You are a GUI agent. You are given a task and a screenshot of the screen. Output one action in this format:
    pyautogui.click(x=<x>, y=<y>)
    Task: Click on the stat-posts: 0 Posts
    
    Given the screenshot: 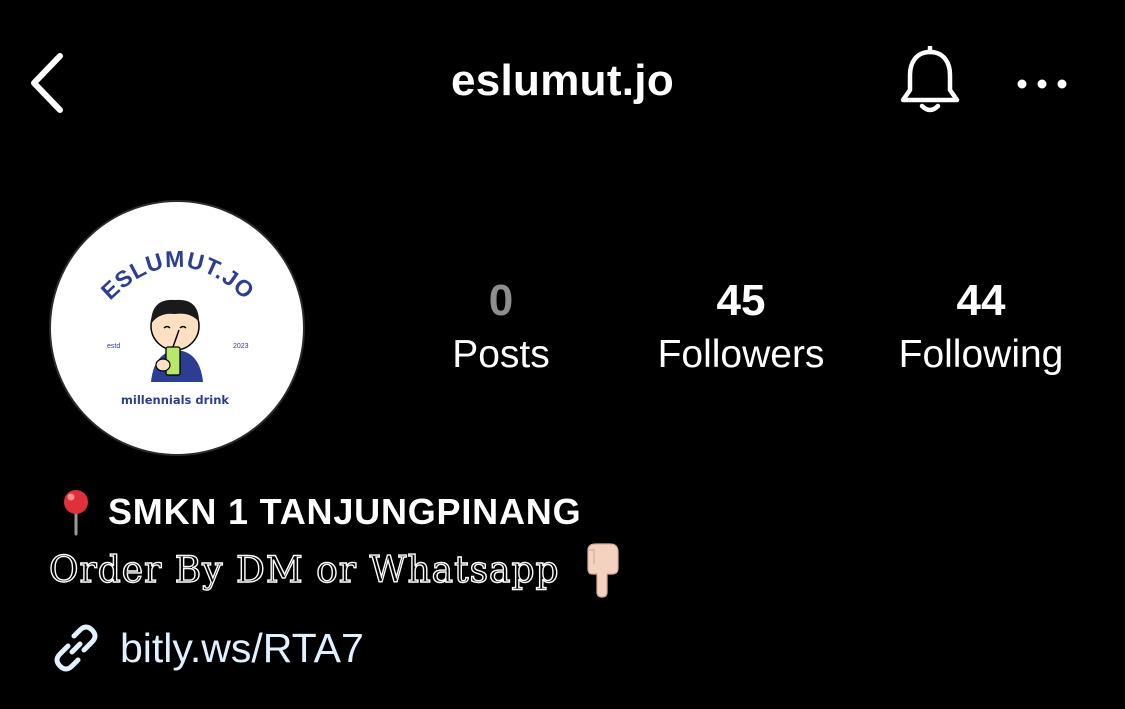 What is the action you would take?
    pyautogui.click(x=501, y=328)
    